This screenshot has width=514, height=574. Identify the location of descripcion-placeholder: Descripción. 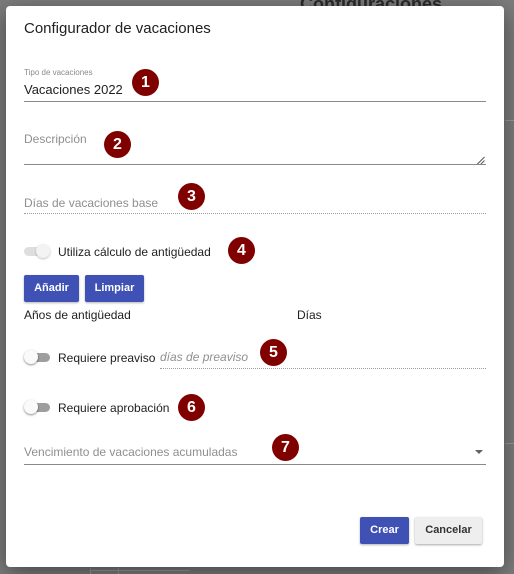
(55, 139).